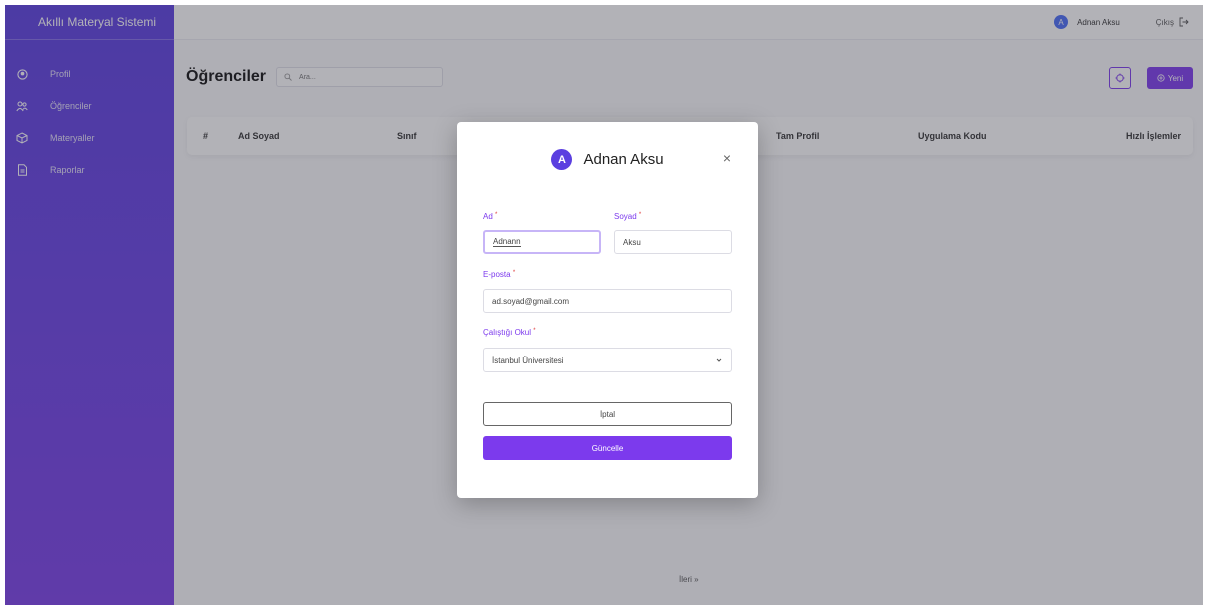 Image resolution: width=1208 pixels, height=608 pixels. What do you see at coordinates (632, 242) in the screenshot?
I see `last-name-value: Aksu` at bounding box center [632, 242].